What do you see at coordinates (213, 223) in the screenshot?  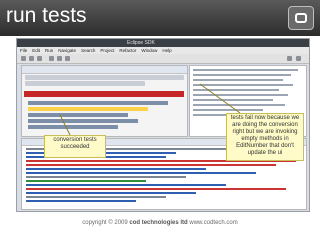 I see `company-url: www.codtech.com` at bounding box center [213, 223].